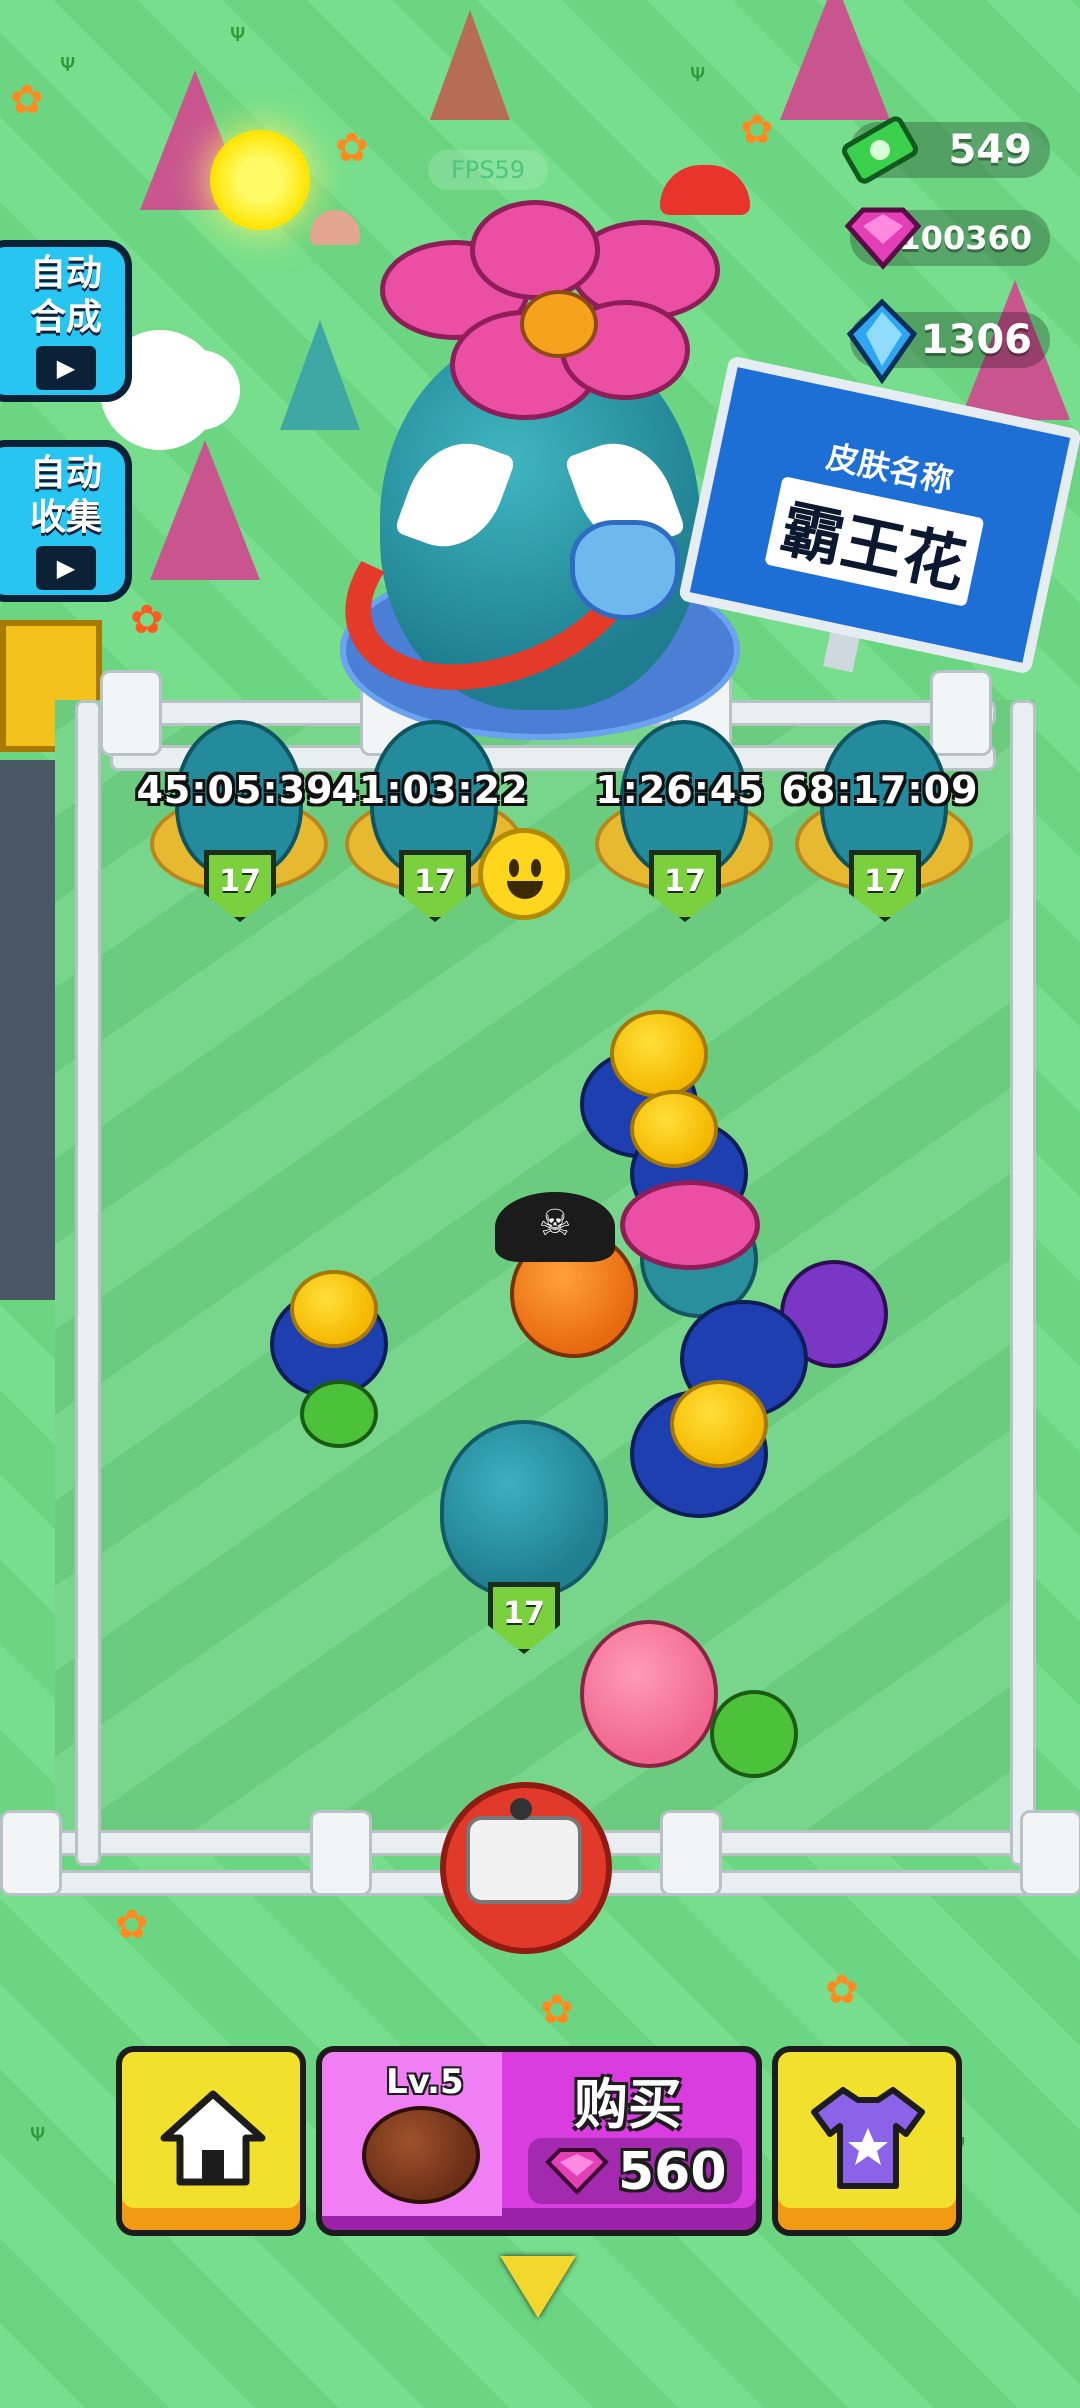 The image size is (1080, 2408). I want to click on spawn-pad-light, so click(521, 1809).